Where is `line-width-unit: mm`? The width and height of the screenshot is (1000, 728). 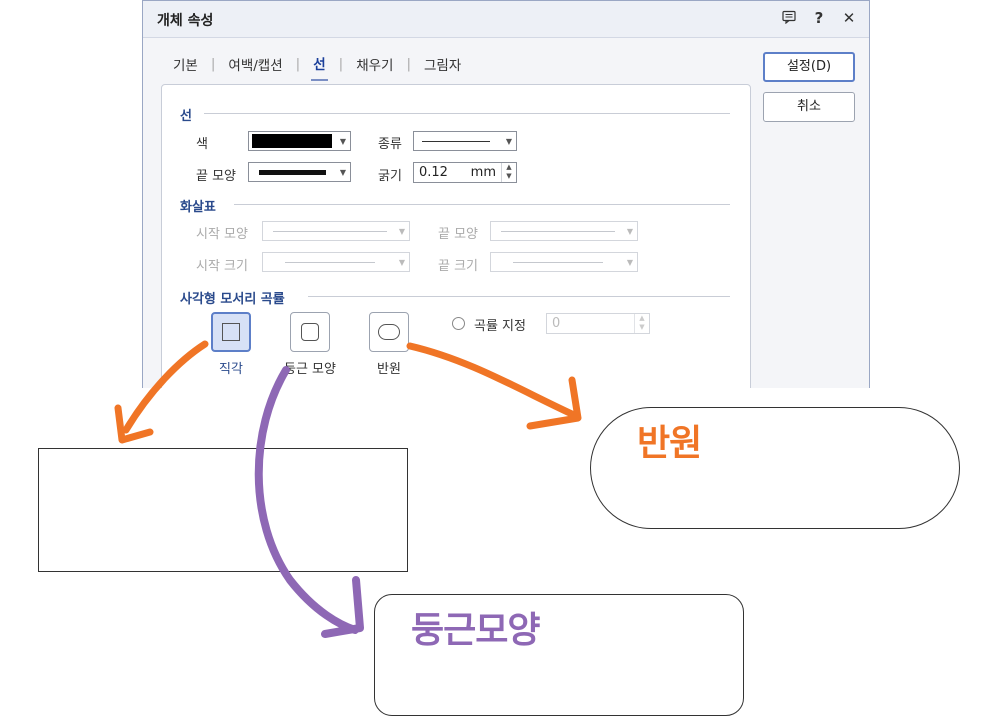 line-width-unit: mm is located at coordinates (483, 172).